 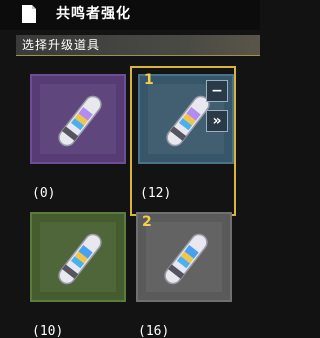 I want to click on selected-count-badge: 1, so click(x=149, y=80).